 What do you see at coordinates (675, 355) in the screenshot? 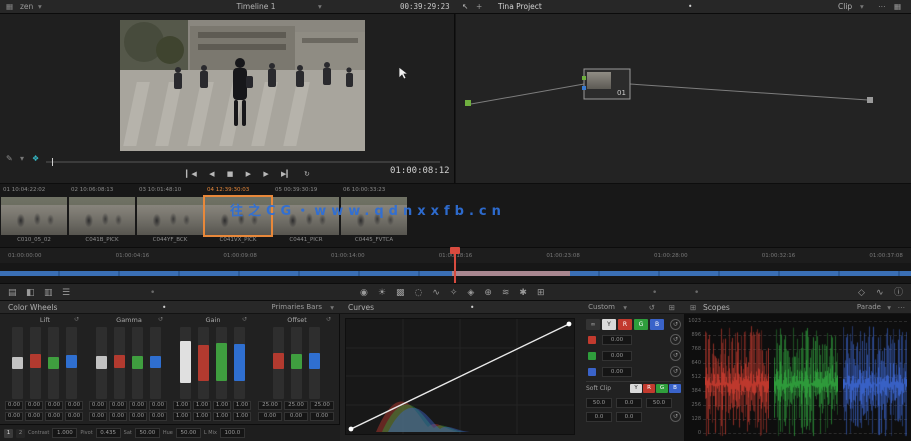
I see `green-row-reset-button: ↺` at bounding box center [675, 355].